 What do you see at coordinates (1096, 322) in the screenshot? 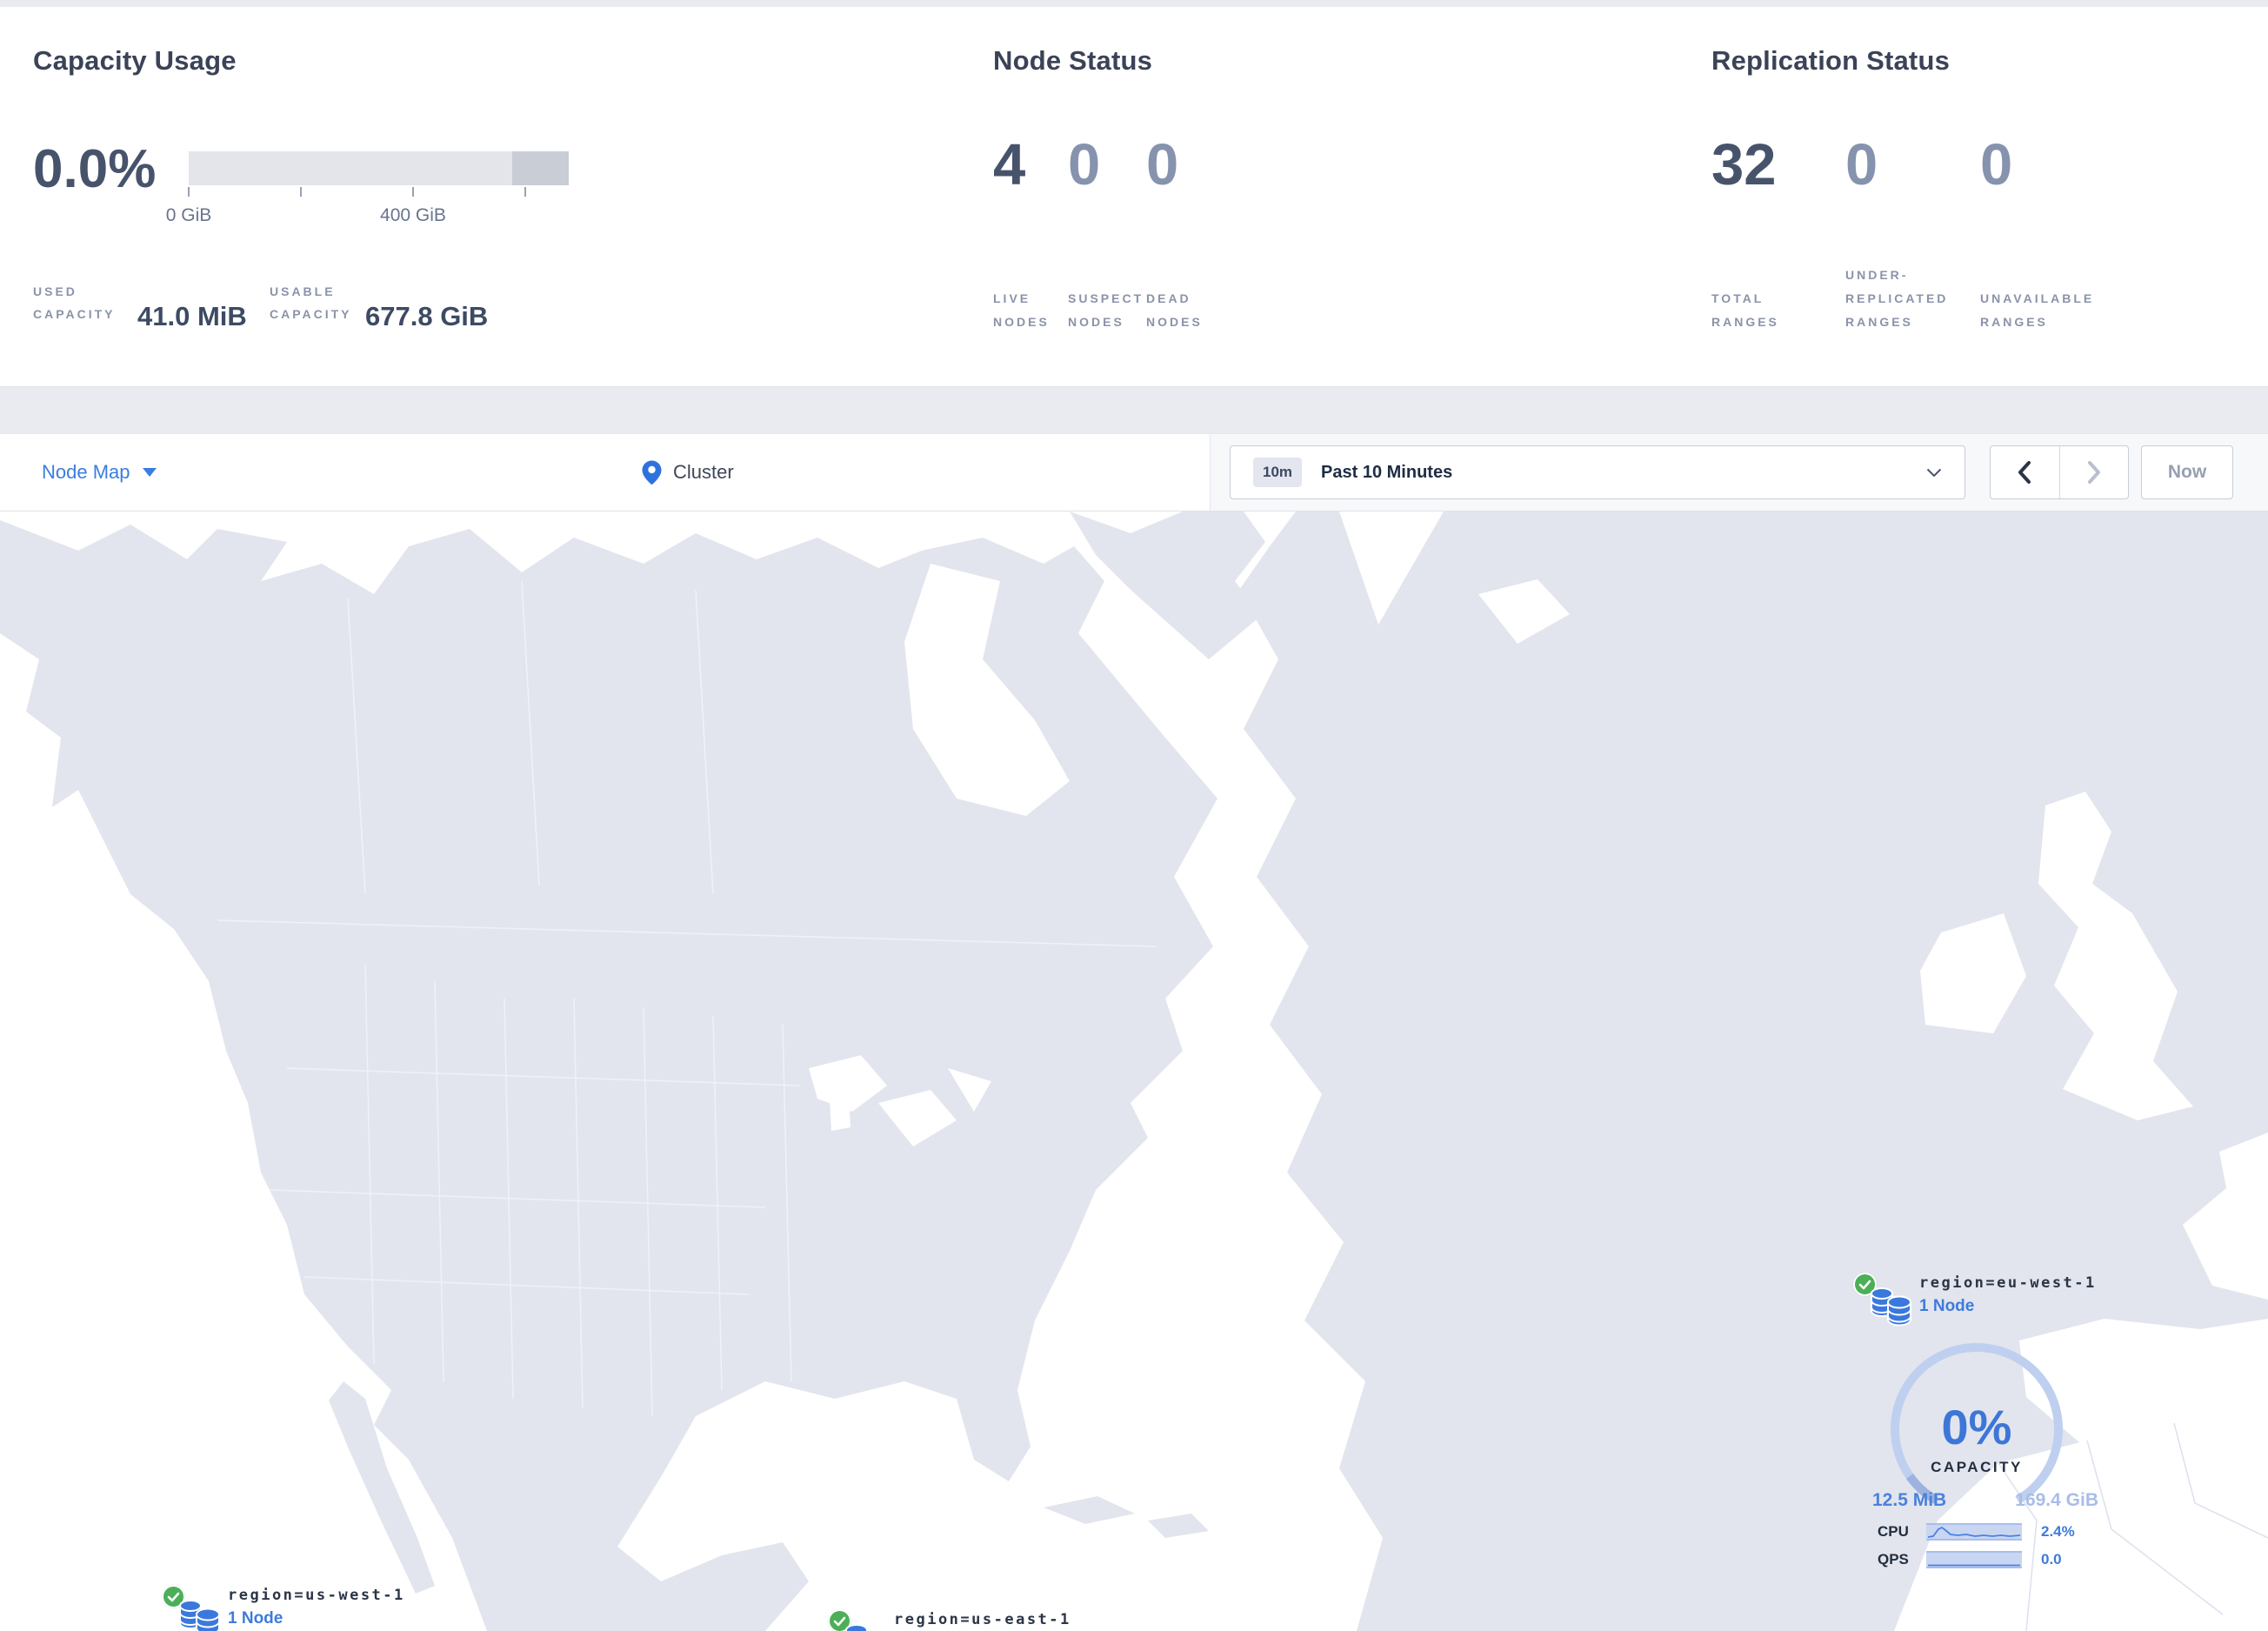
I see `suspect-nodes-label-line2: NODES` at bounding box center [1096, 322].